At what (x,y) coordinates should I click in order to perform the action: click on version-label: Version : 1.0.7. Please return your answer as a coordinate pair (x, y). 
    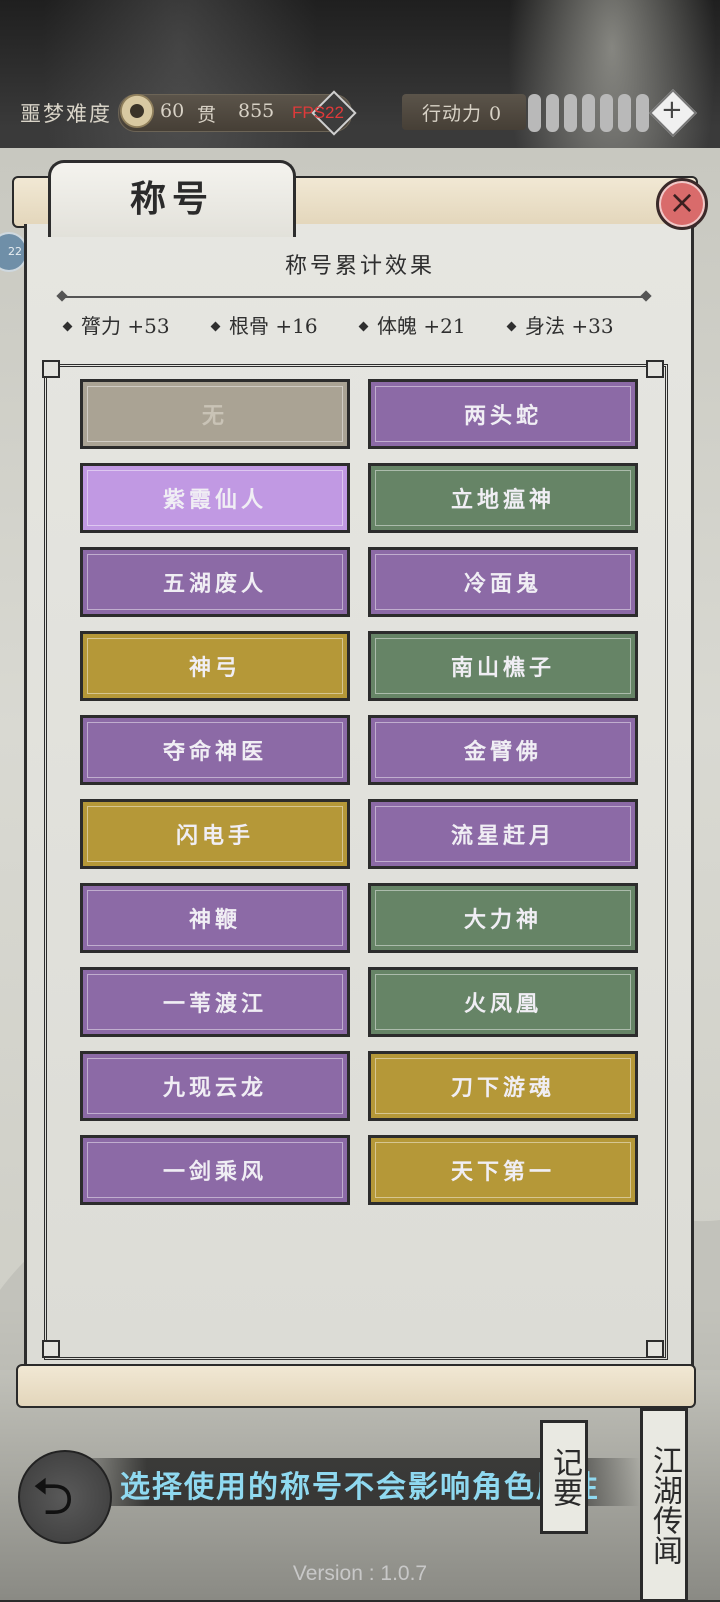
    Looking at the image, I should click on (360, 1573).